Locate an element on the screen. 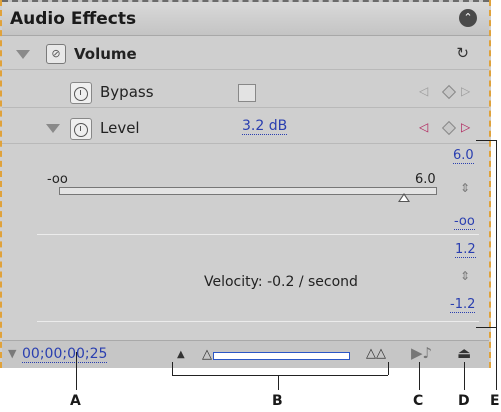 Image resolution: width=501 pixels, height=412 pixels. level-label: Level is located at coordinates (120, 128).